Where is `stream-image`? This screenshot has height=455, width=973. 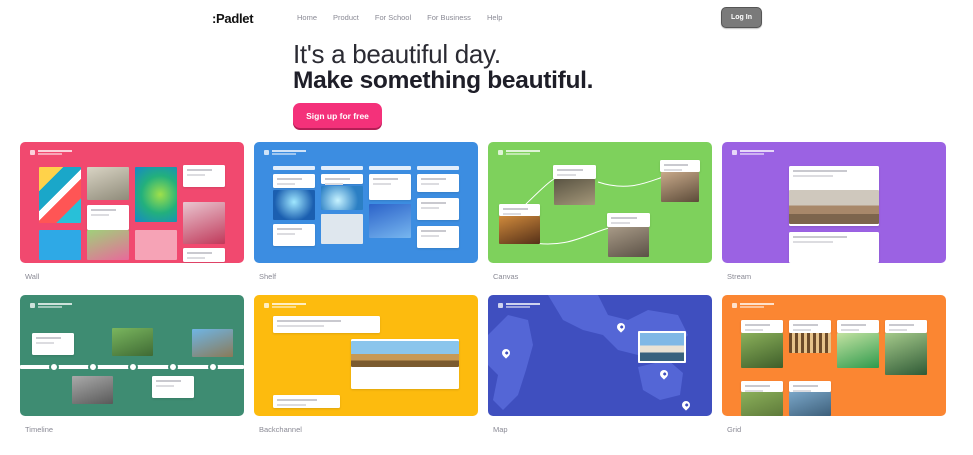
stream-image is located at coordinates (834, 207).